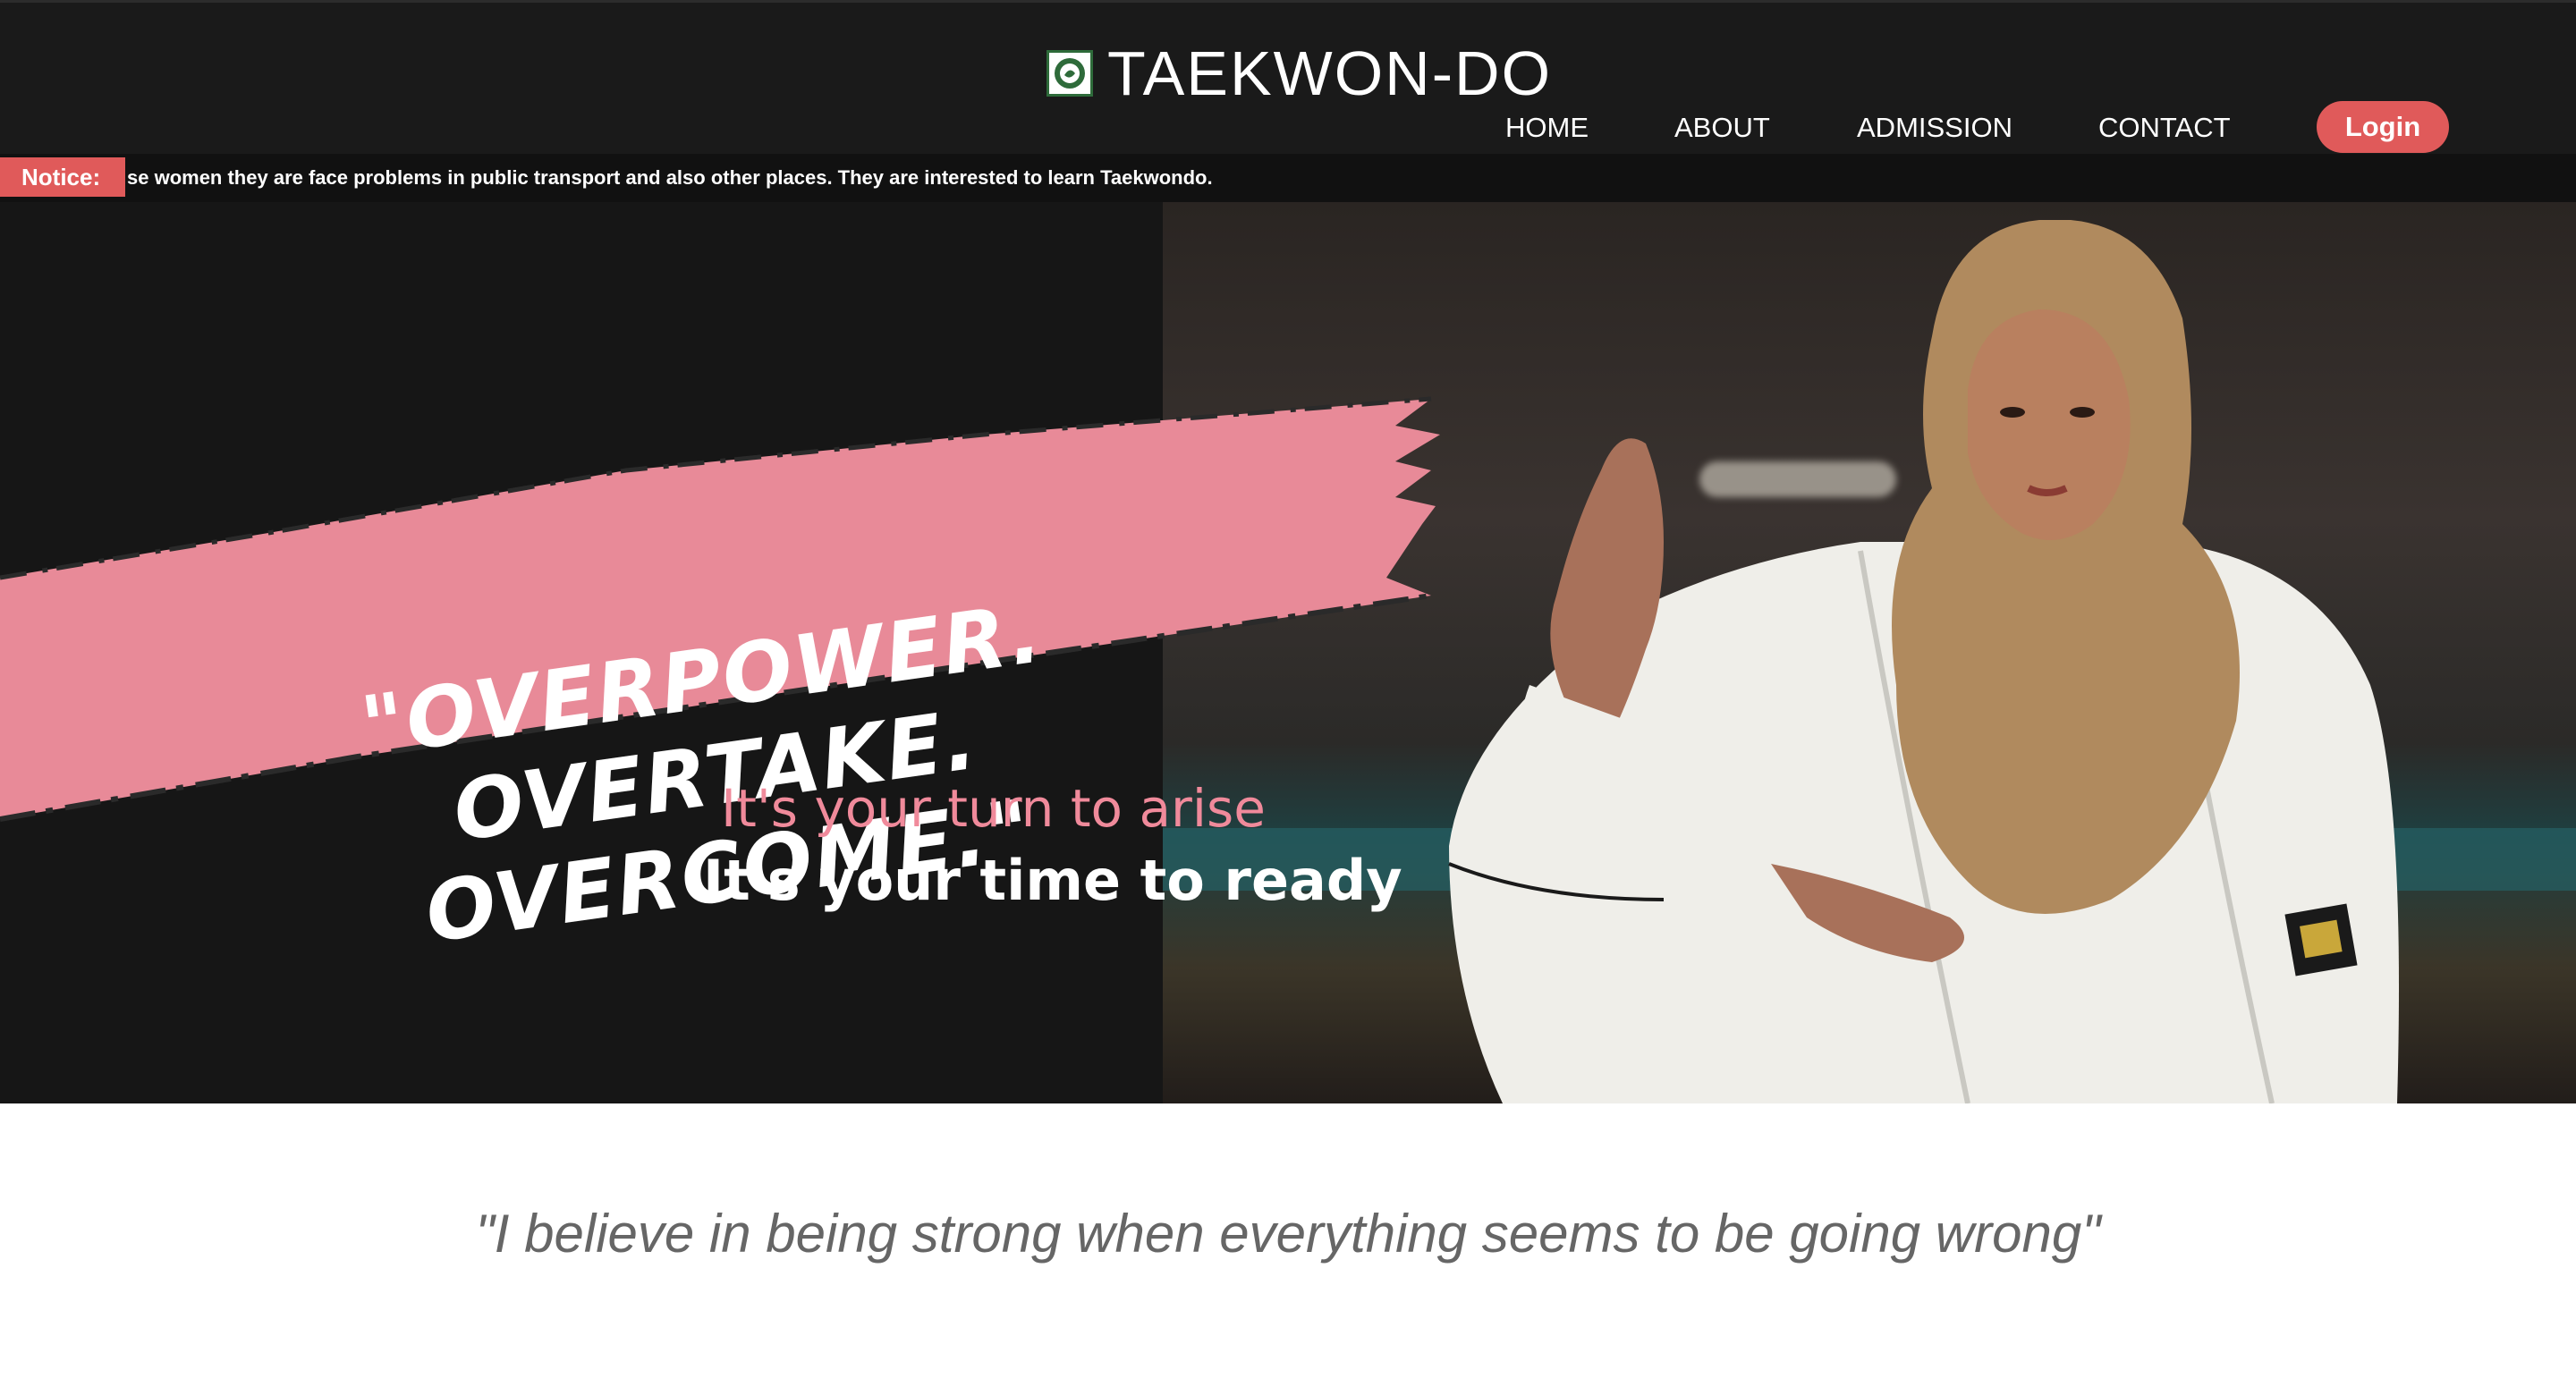 Image resolution: width=2576 pixels, height=1395 pixels. I want to click on nav-about: ABOUT, so click(1722, 128).